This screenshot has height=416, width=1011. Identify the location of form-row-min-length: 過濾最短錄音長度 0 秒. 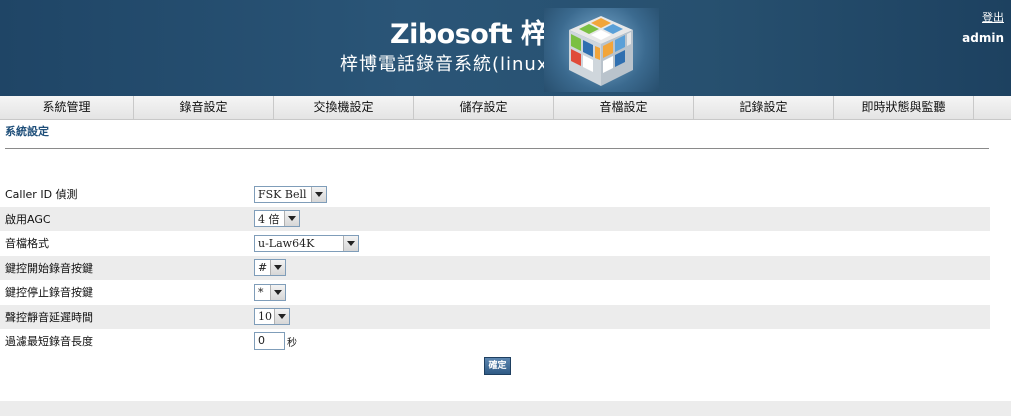
(495, 341).